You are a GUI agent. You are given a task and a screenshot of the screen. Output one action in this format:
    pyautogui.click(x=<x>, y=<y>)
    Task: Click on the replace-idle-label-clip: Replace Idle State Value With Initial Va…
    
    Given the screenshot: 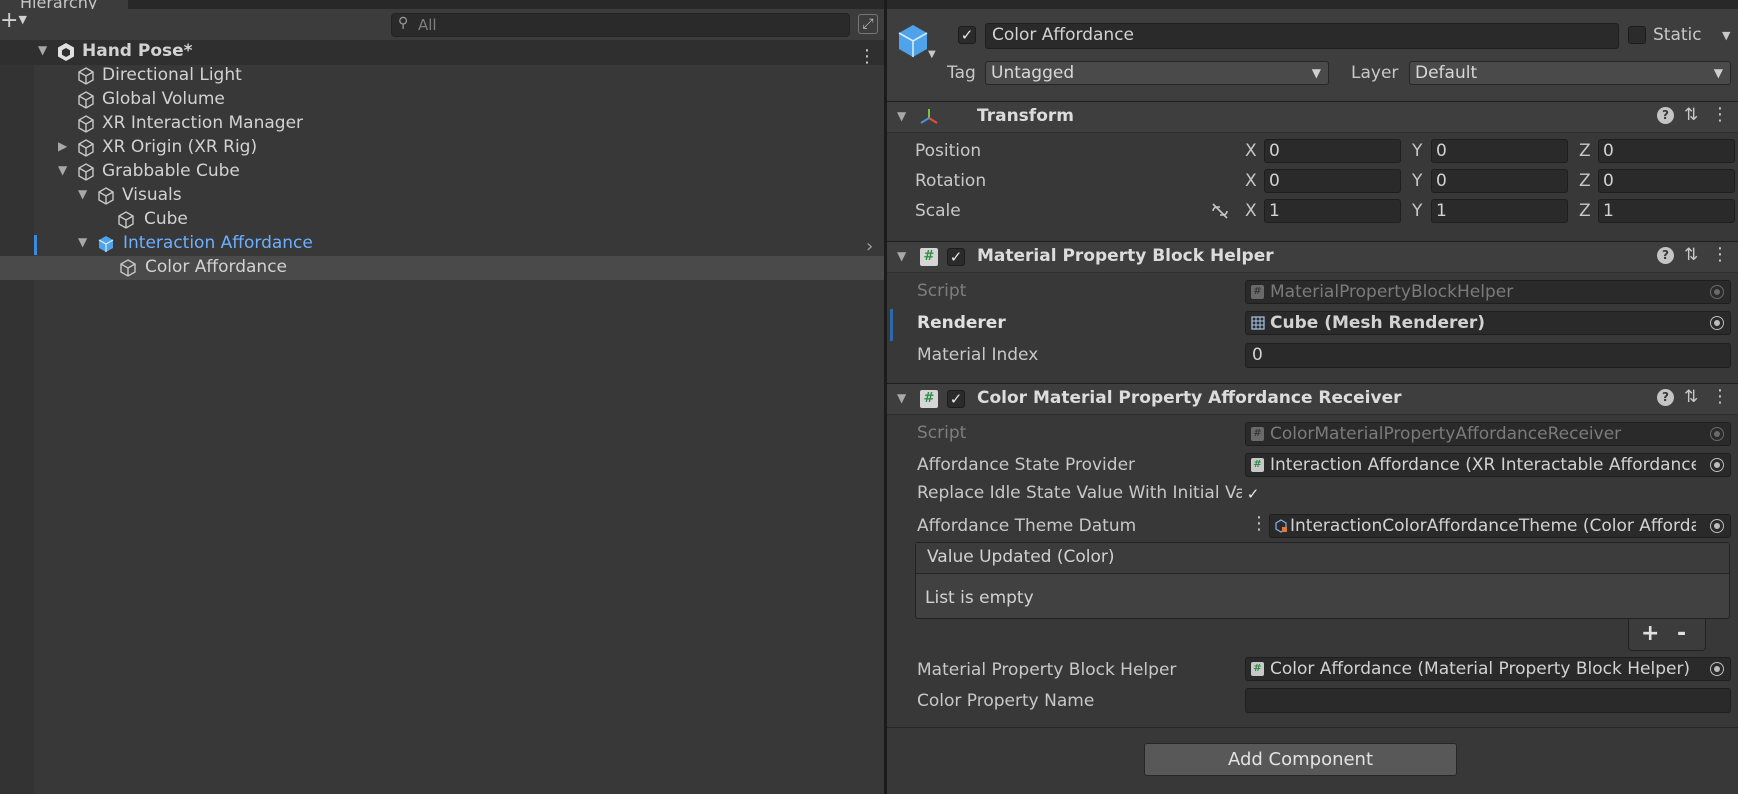 What is the action you would take?
    pyautogui.click(x=1079, y=493)
    